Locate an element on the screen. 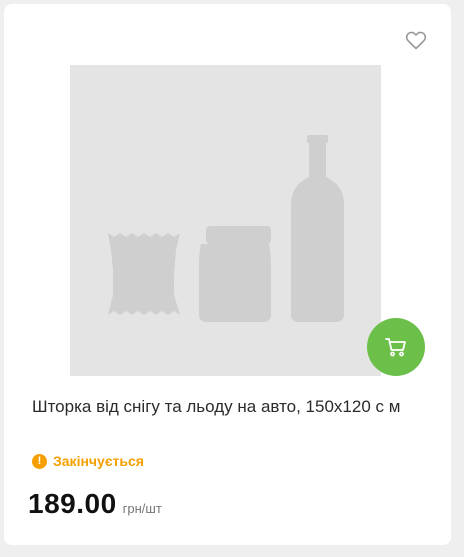 This screenshot has width=464, height=557. price-unit: грн/шт is located at coordinates (142, 508).